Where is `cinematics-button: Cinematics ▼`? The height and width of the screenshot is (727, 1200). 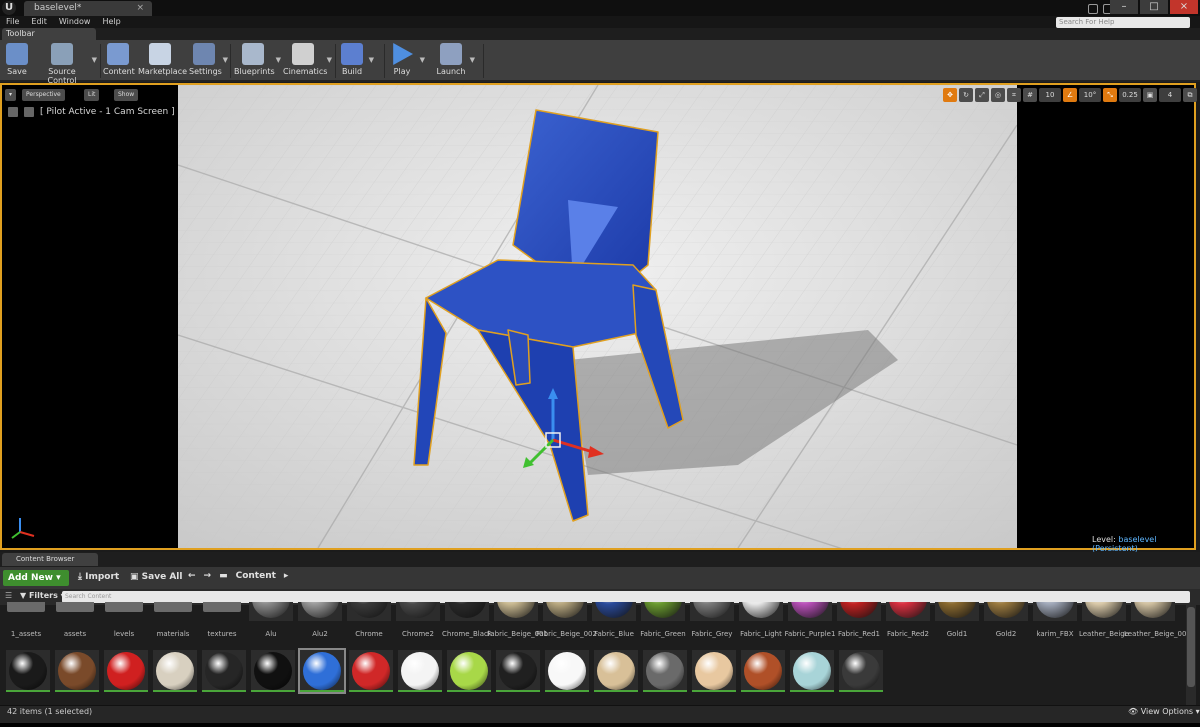 cinematics-button: Cinematics ▼ is located at coordinates (307, 61).